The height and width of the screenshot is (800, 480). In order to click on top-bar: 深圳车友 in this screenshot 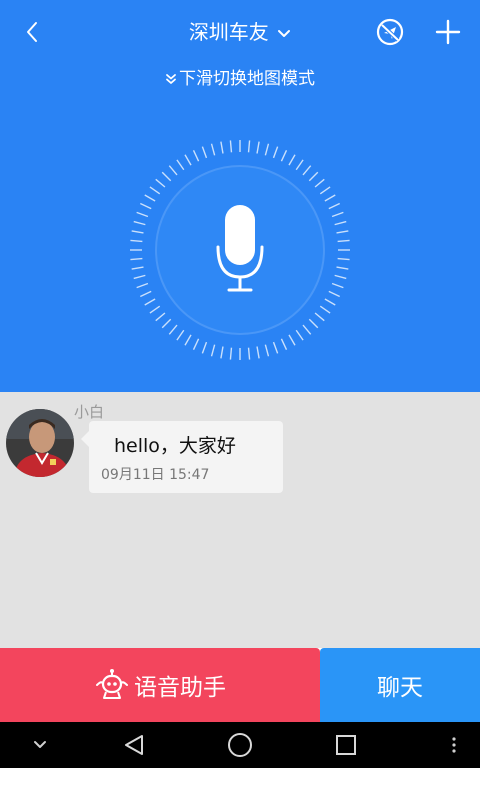, I will do `click(240, 32)`.